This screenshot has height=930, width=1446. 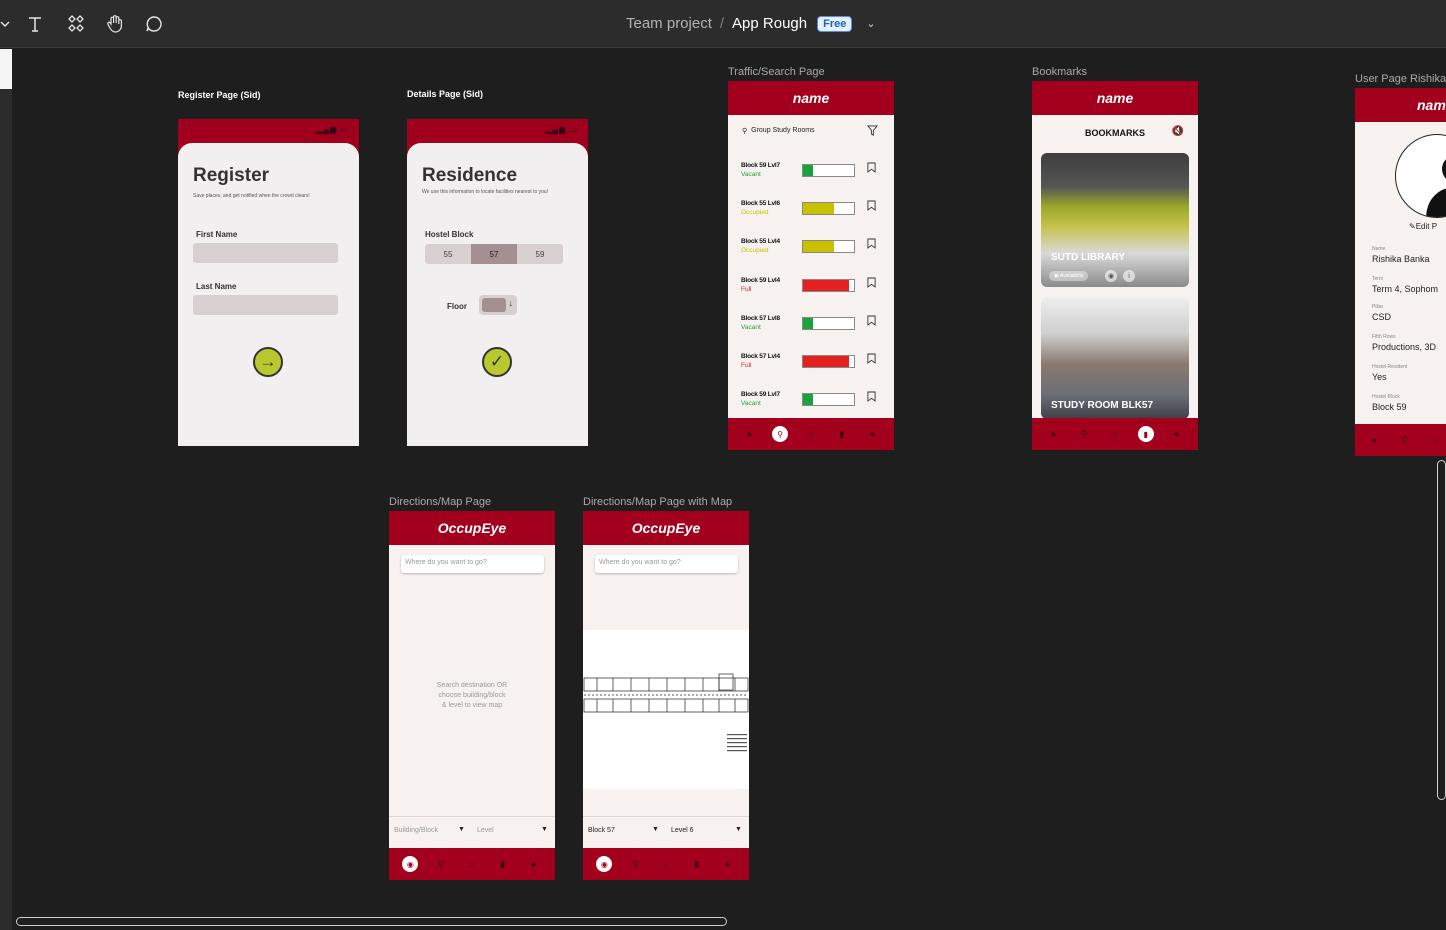 I want to click on hand-tool-icon, so click(x=115, y=24).